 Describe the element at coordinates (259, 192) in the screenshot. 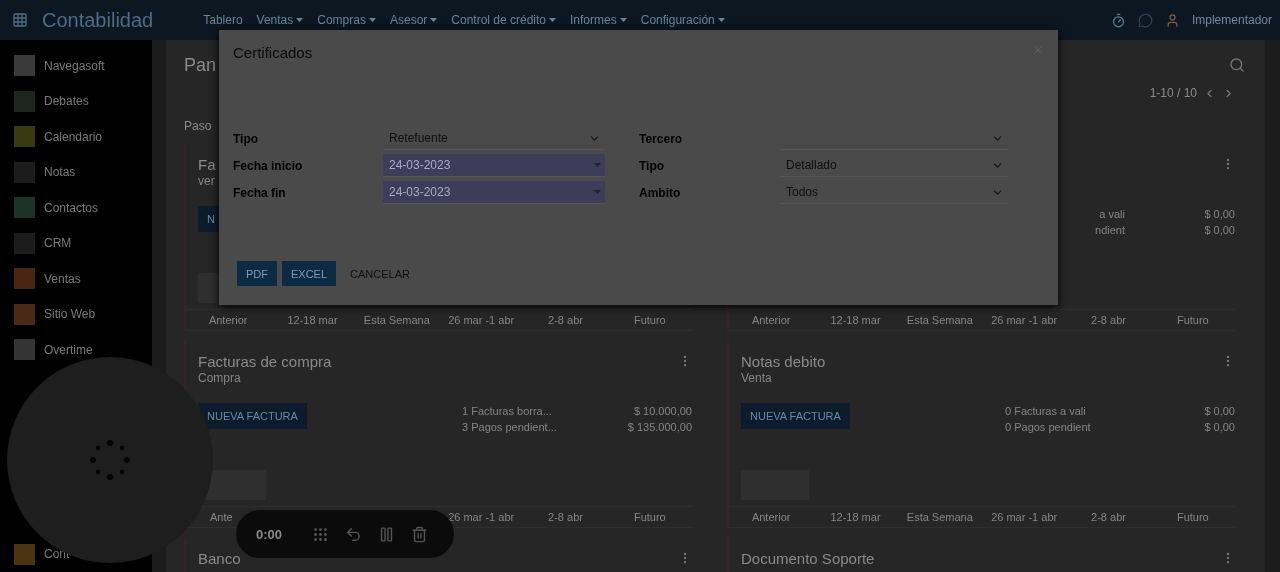

I see `field-label: Fecha fin` at that location.